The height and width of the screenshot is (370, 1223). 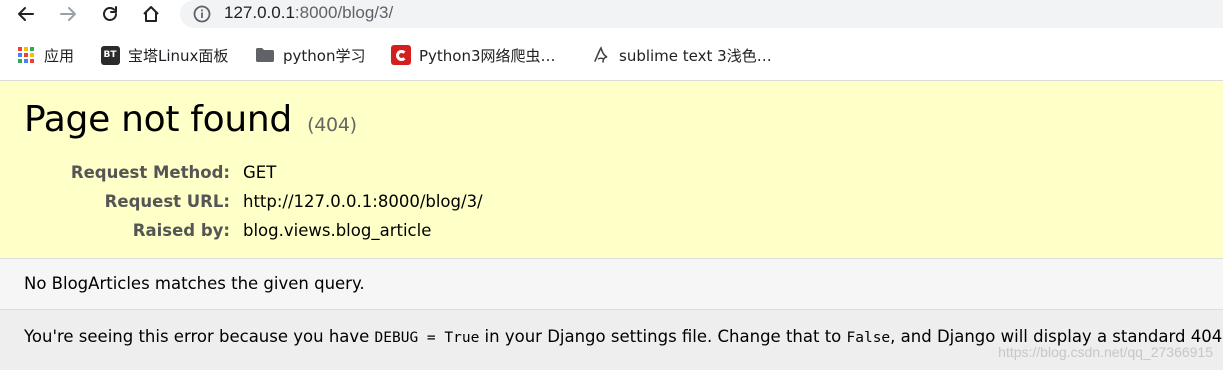 What do you see at coordinates (601, 55) in the screenshot?
I see `sublime-logo-icon` at bounding box center [601, 55].